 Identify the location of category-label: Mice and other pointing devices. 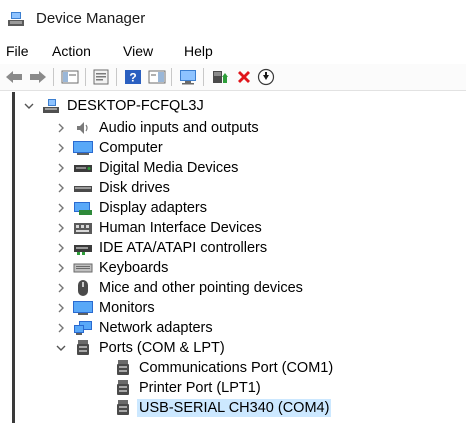
(201, 288).